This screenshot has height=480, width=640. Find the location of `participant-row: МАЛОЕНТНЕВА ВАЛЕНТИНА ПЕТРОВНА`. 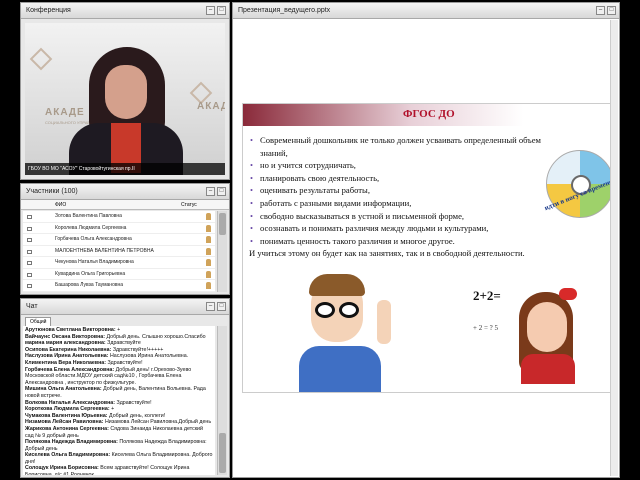

participant-row: МАЛОЕНТНЕВА ВАЛЕНТИНА ПЕТРОВНА is located at coordinates (119, 251).